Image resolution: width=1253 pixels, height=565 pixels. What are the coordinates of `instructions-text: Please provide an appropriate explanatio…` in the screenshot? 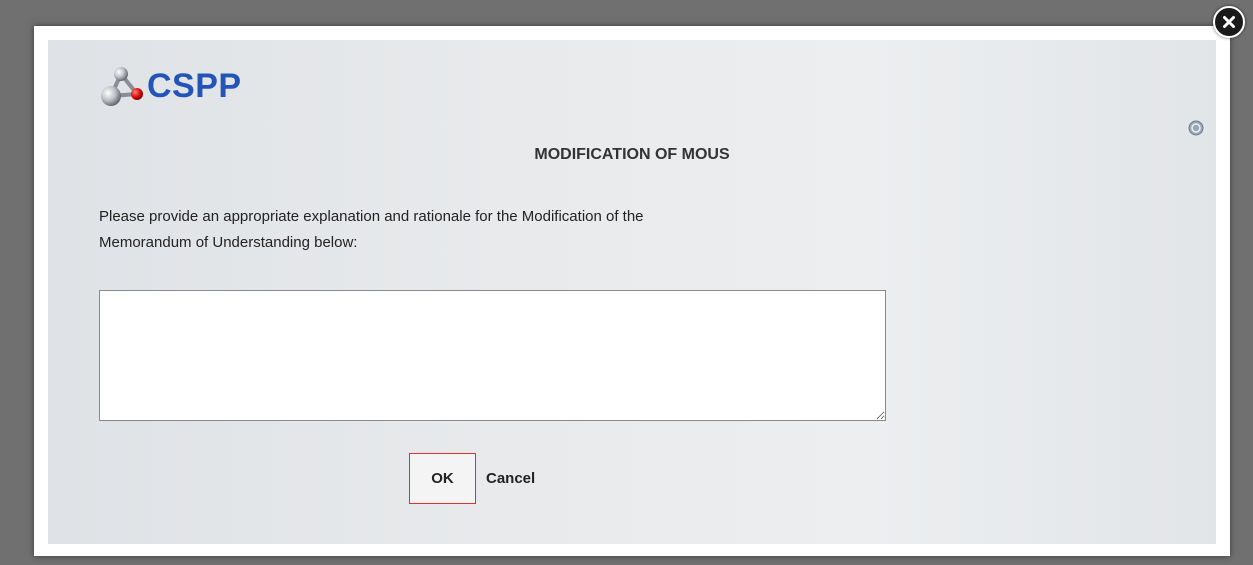 It's located at (479, 230).